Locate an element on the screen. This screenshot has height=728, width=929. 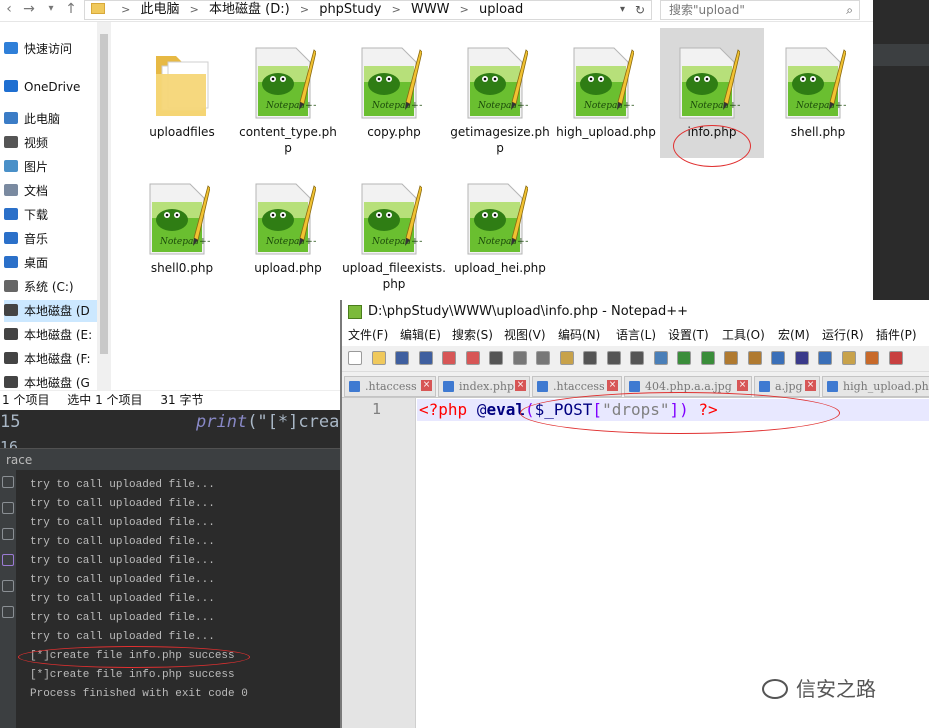
nav-item: 此电脑 is located at coordinates (32, 119).